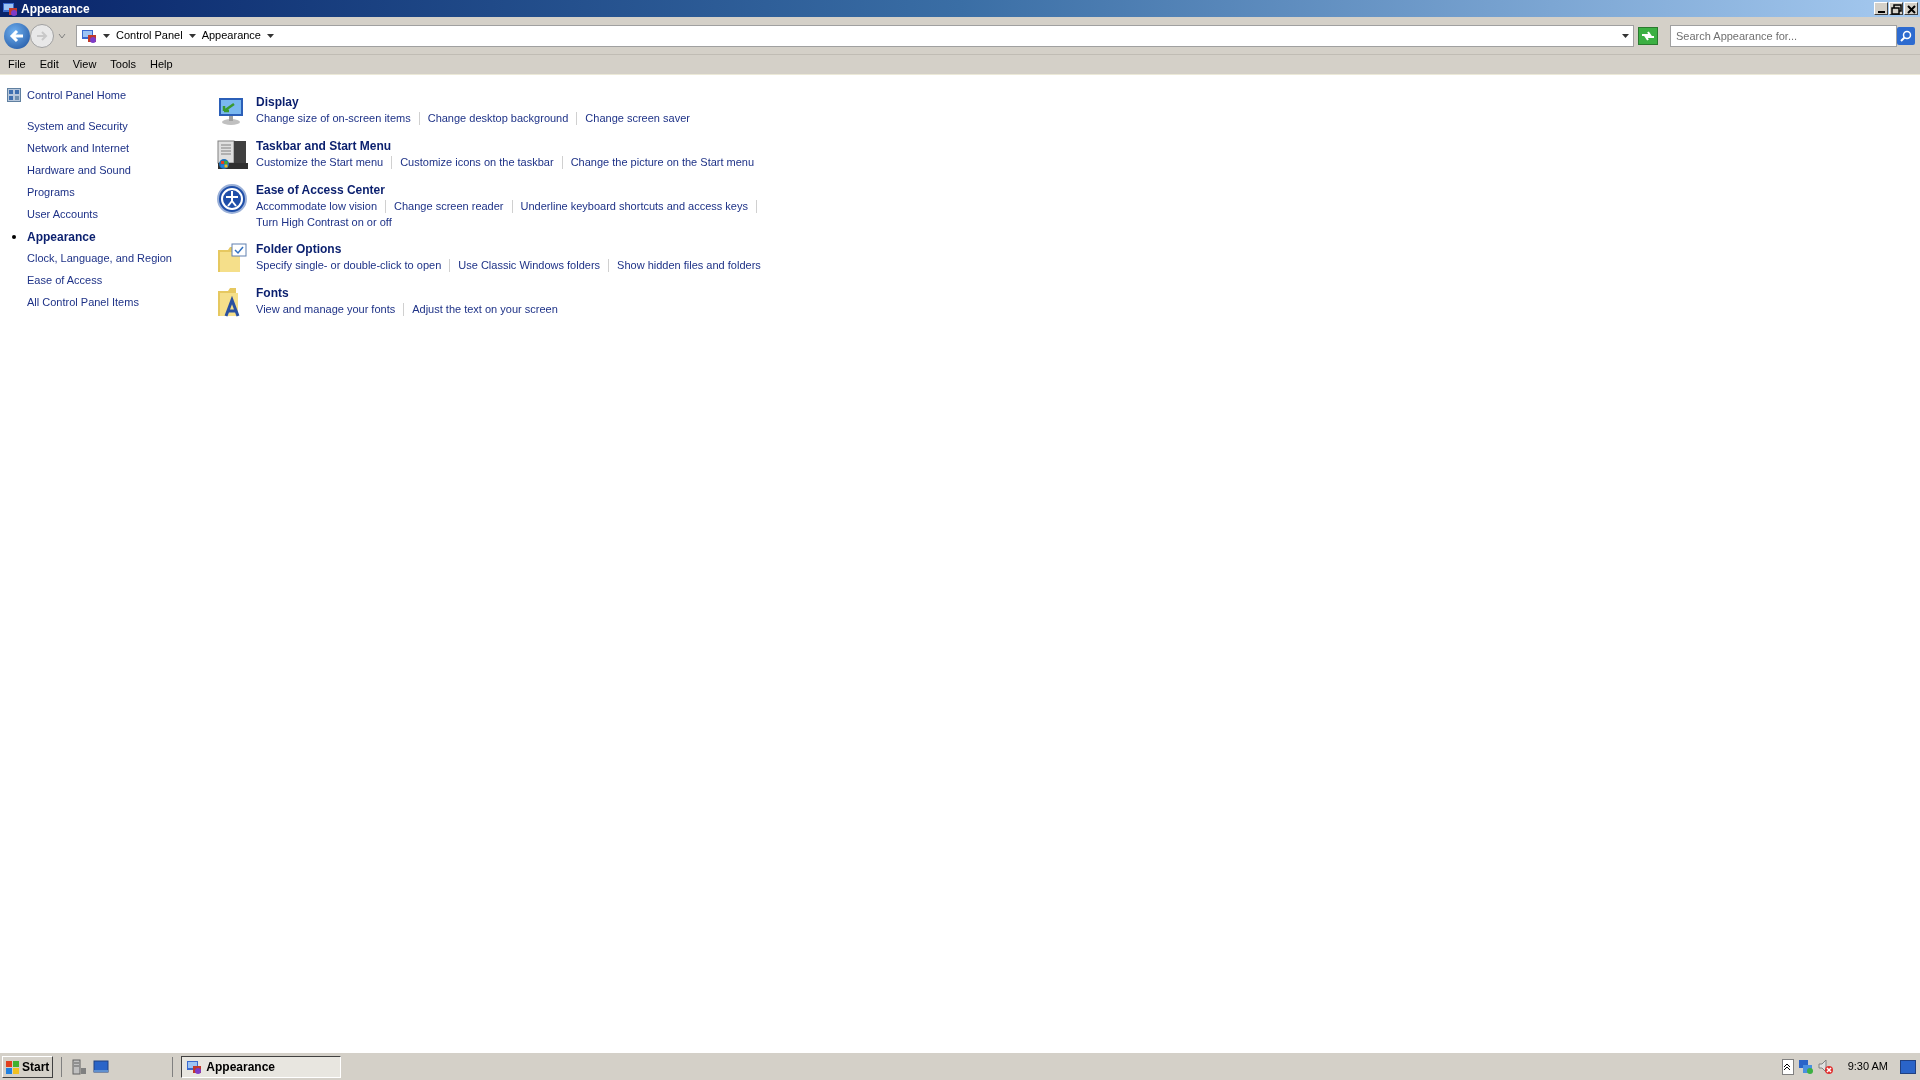  Describe the element at coordinates (13, 1066) in the screenshot. I see `windows-logo-icon` at that location.